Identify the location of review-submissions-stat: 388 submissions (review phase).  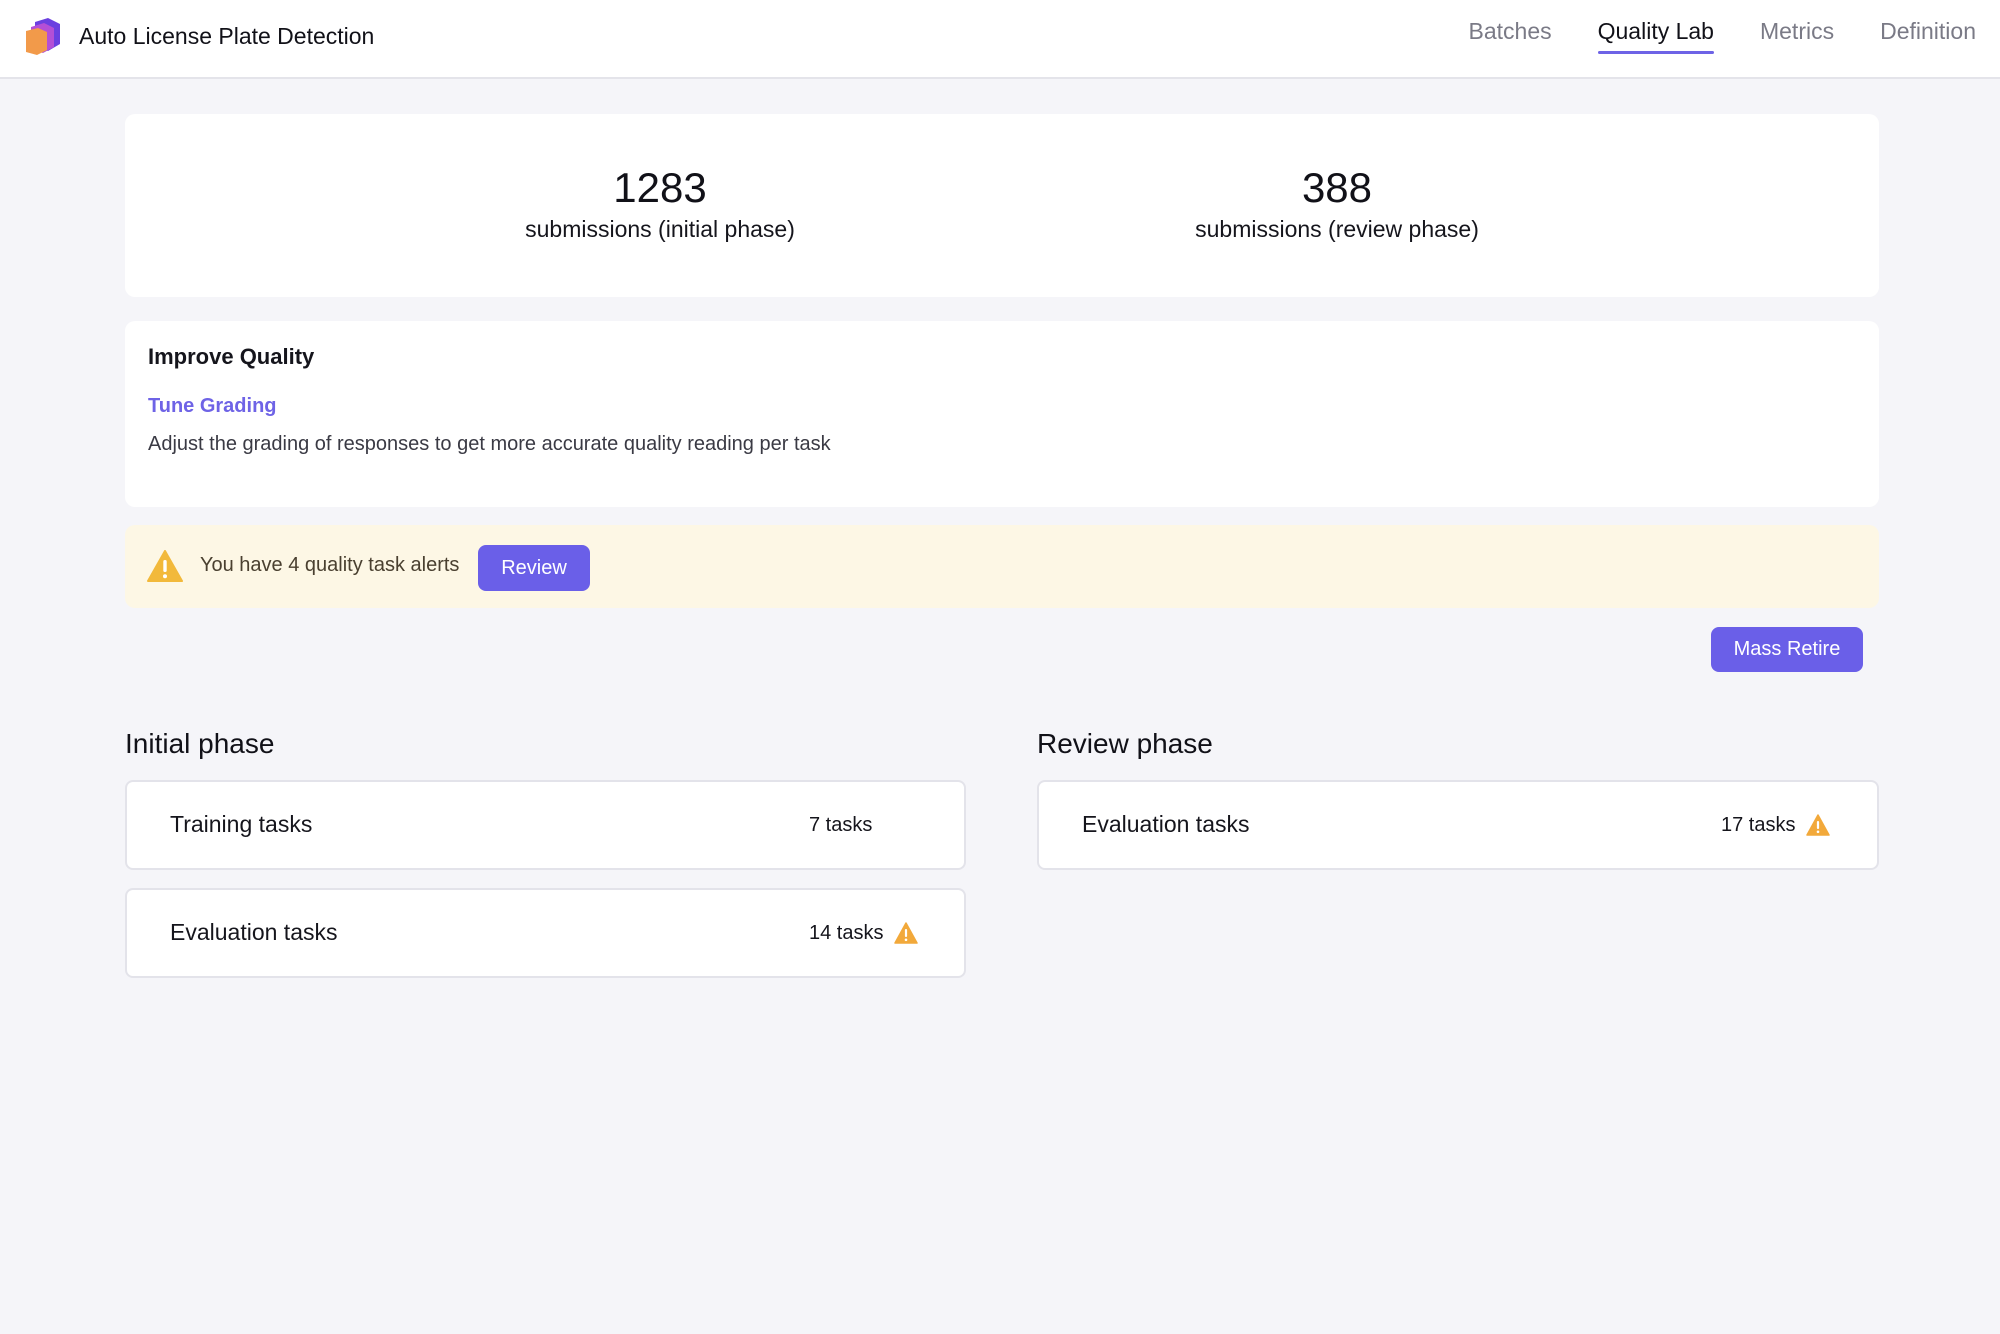
(1337, 205).